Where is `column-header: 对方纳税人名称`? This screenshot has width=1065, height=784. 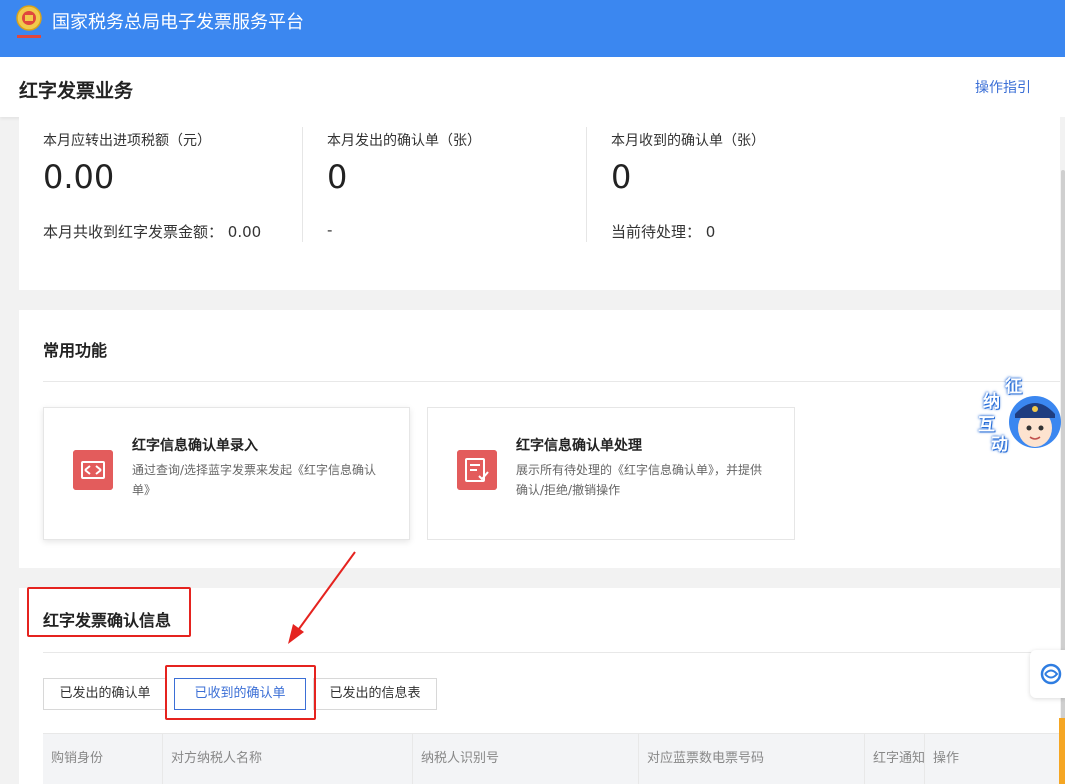
column-header: 对方纳税人名称 is located at coordinates (288, 759).